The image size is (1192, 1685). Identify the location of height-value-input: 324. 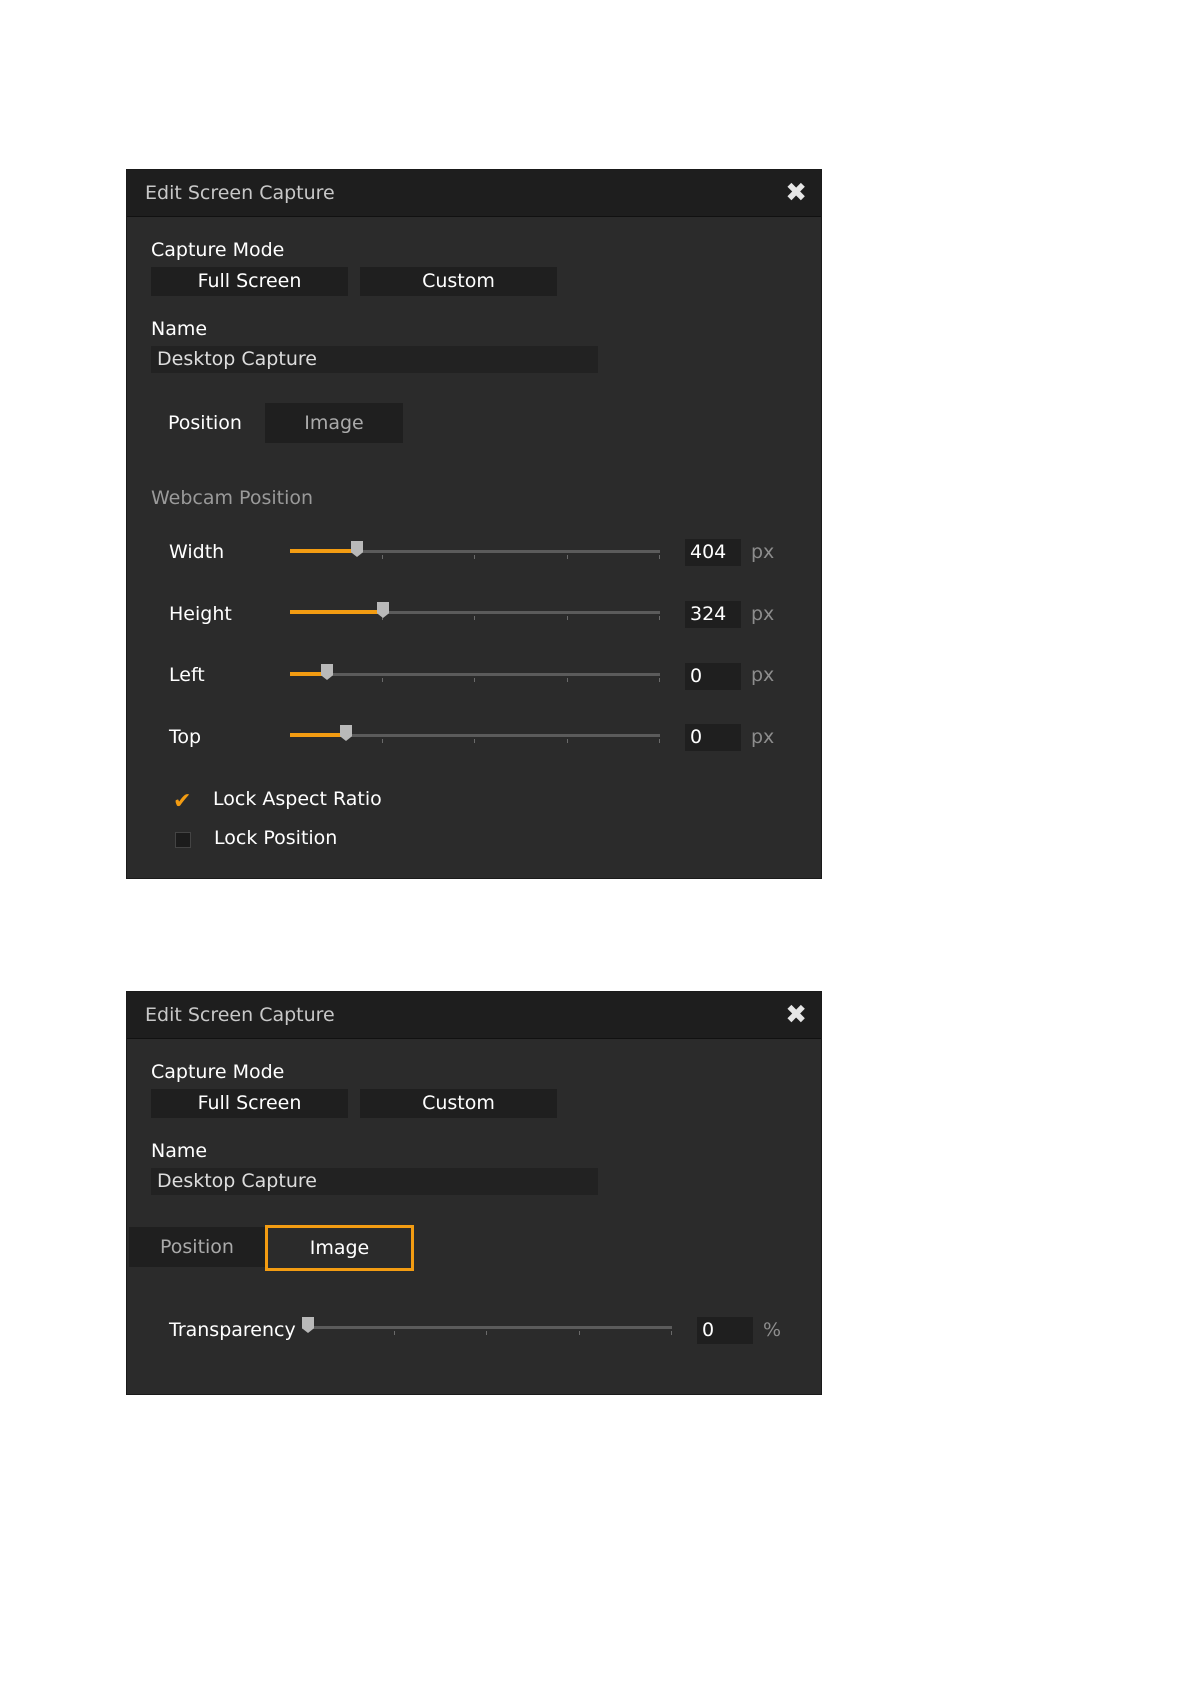
(713, 614).